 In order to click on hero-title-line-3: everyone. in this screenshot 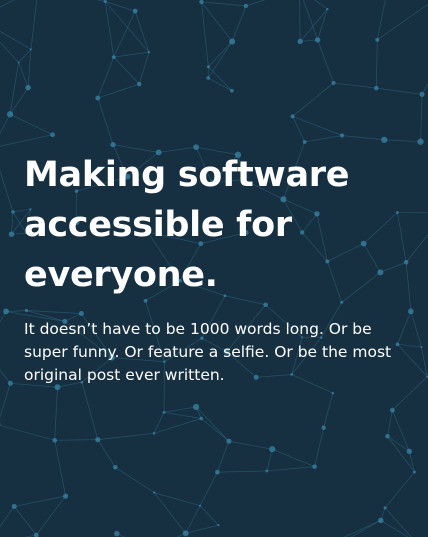, I will do `click(121, 275)`.